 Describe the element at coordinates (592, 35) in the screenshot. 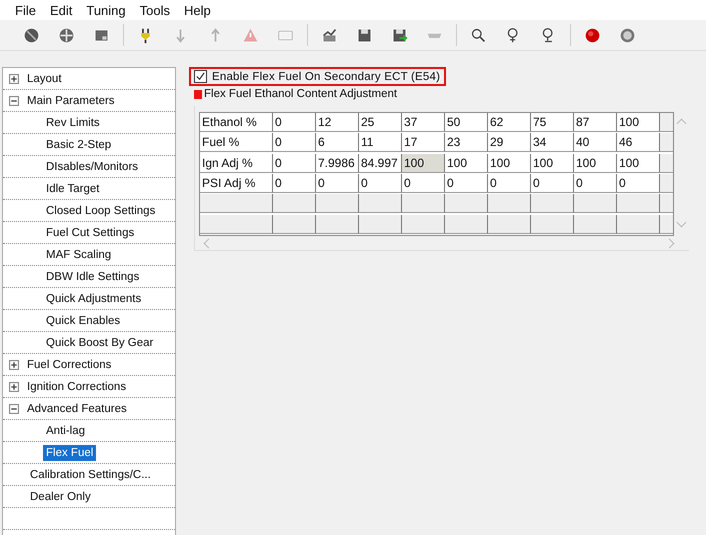

I see `record-icon` at that location.